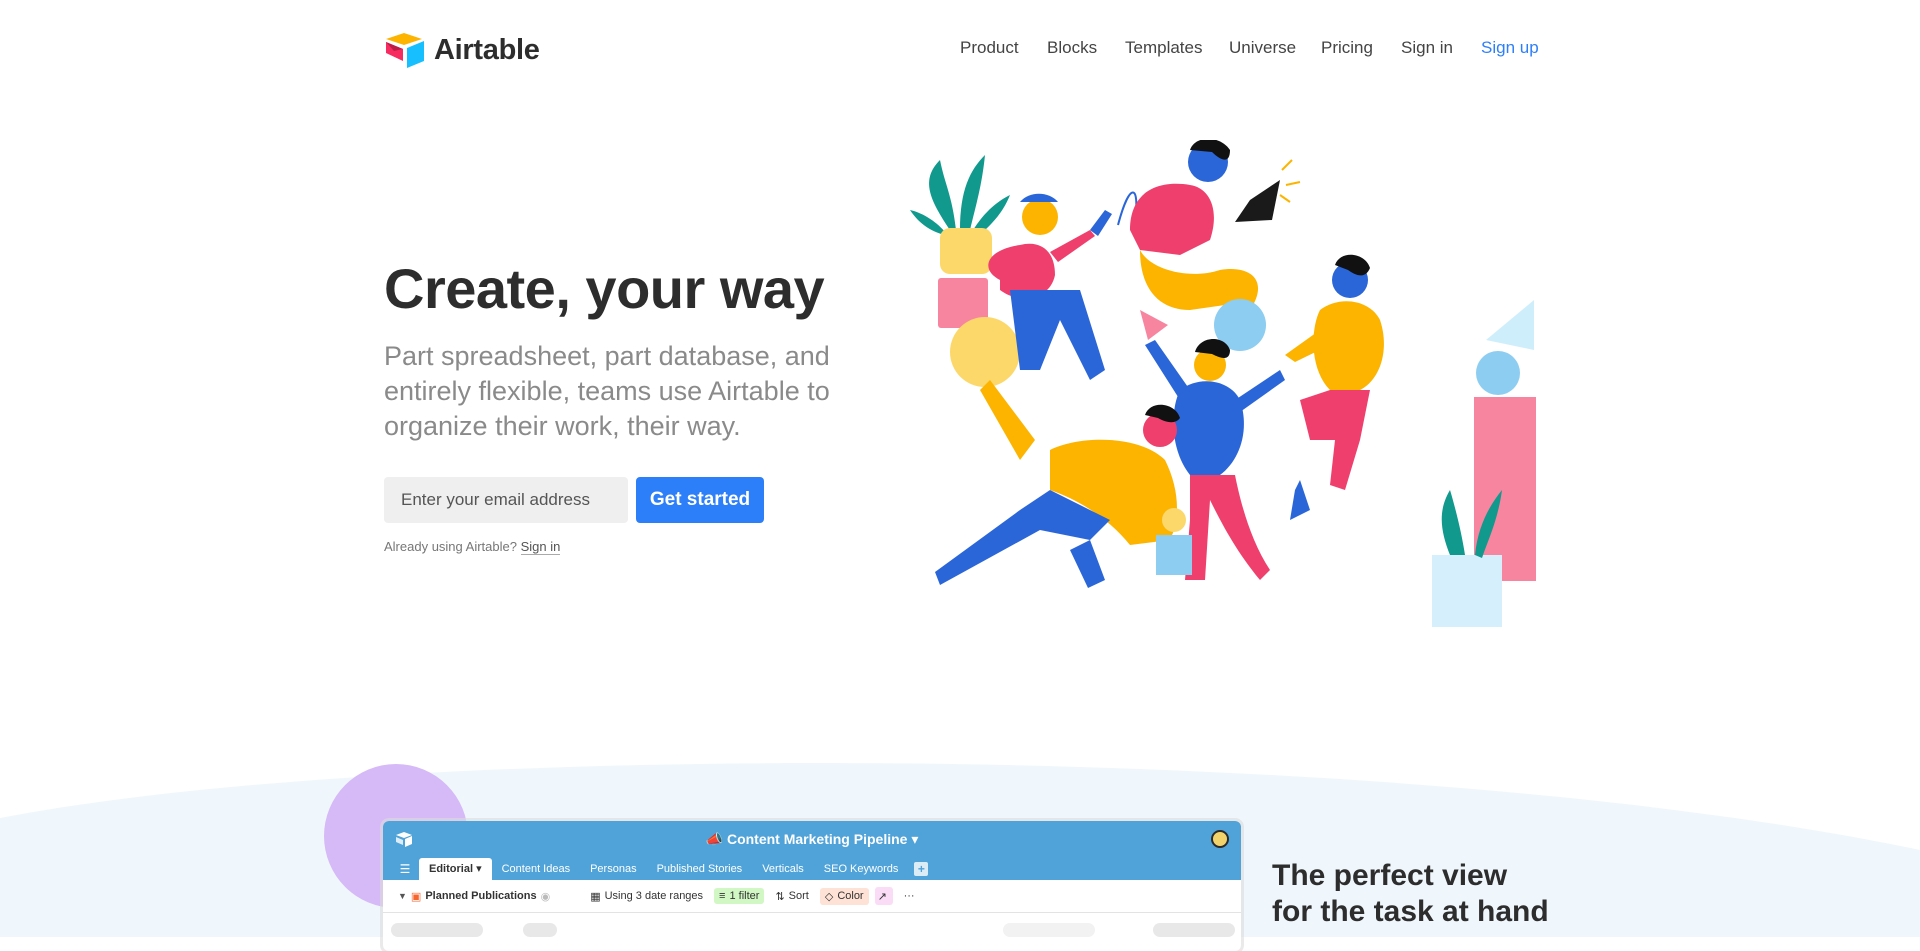 This screenshot has width=1920, height=951. What do you see at coordinates (654, 896) in the screenshot?
I see `date-ranges-label: Using 3 date ranges` at bounding box center [654, 896].